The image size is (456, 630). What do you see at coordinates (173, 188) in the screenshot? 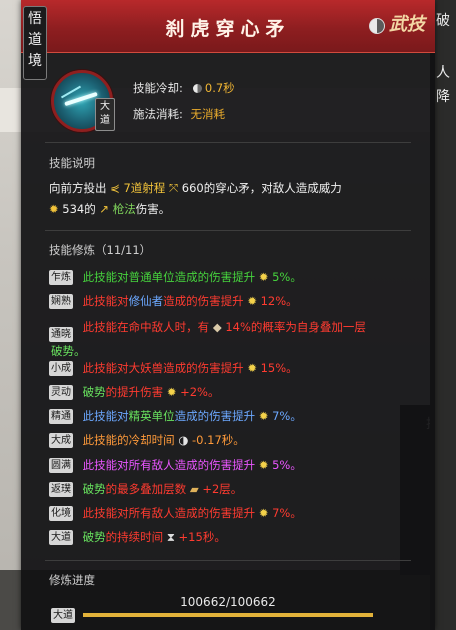
I see `range-icon: ⤧` at bounding box center [173, 188].